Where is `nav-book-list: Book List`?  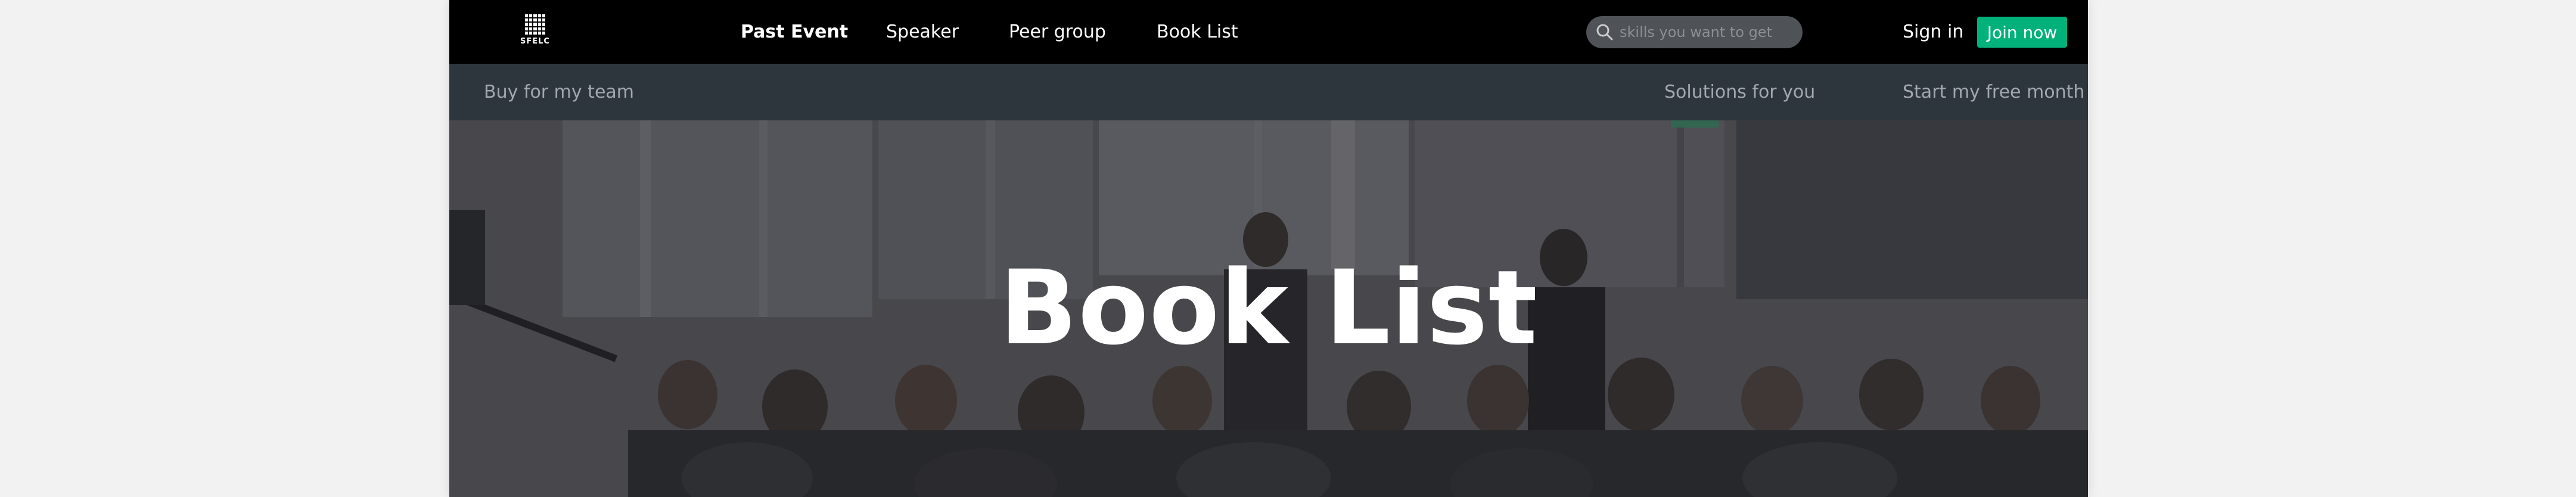
nav-book-list: Book List is located at coordinates (1197, 32).